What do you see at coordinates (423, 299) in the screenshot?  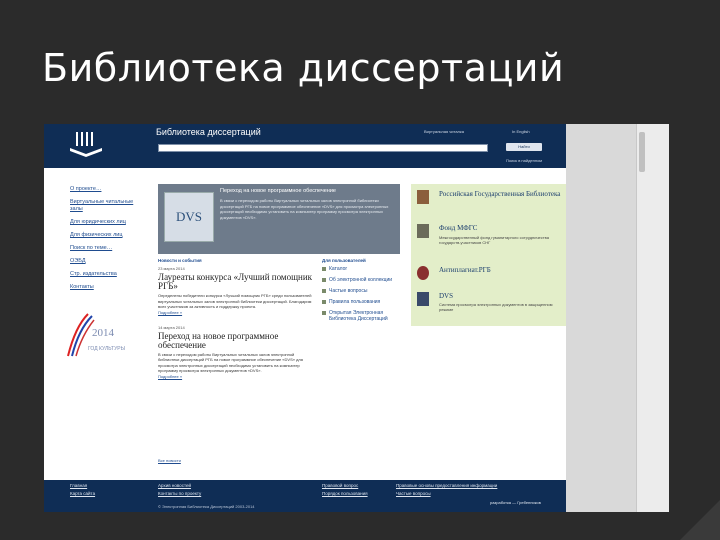 I see `dvs-small-logo-icon` at bounding box center [423, 299].